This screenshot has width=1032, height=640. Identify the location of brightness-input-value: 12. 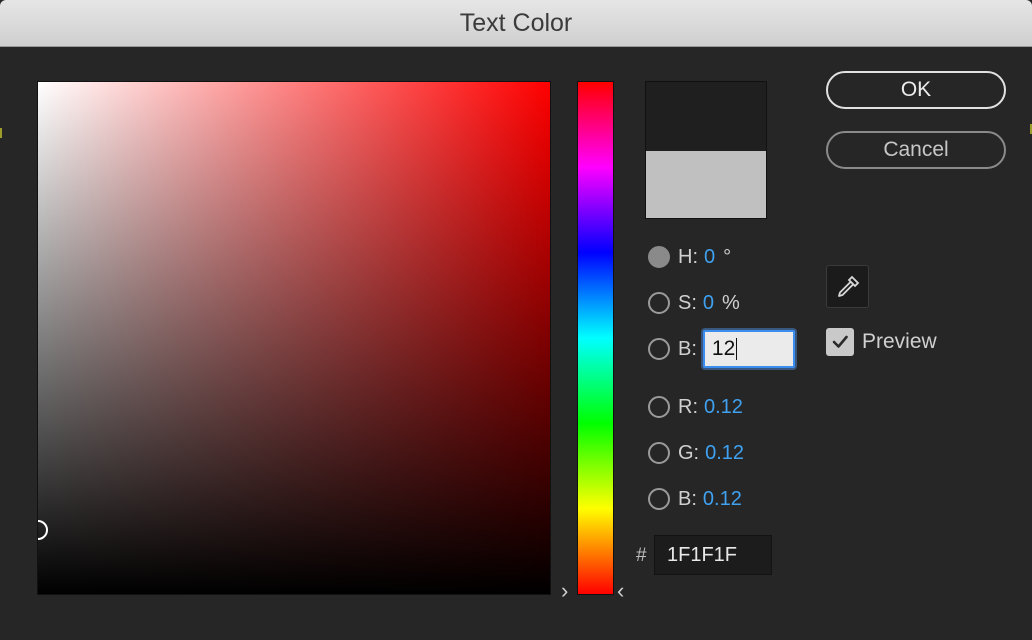
(723, 348).